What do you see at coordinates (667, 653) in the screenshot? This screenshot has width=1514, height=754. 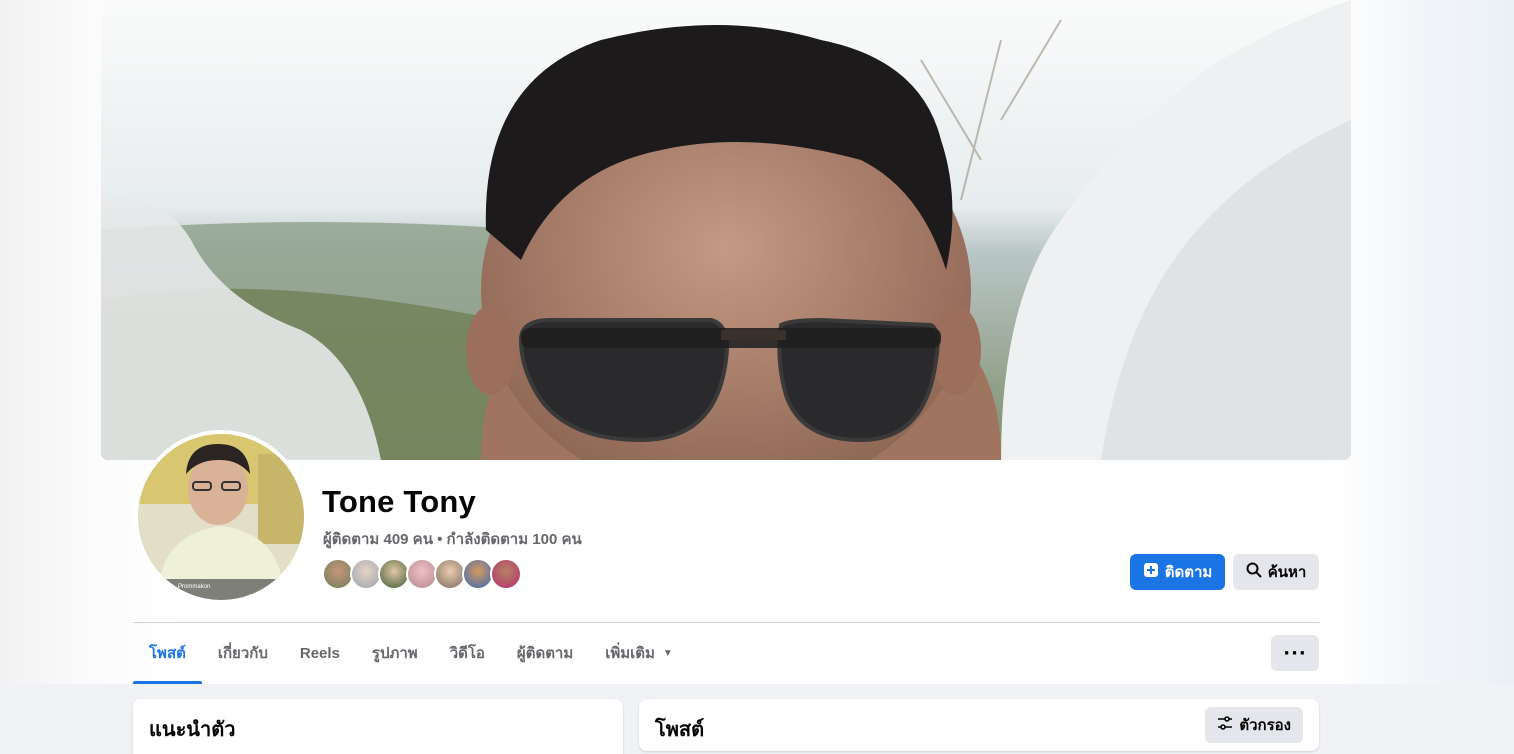 I see `caret-down-icon: ▼` at bounding box center [667, 653].